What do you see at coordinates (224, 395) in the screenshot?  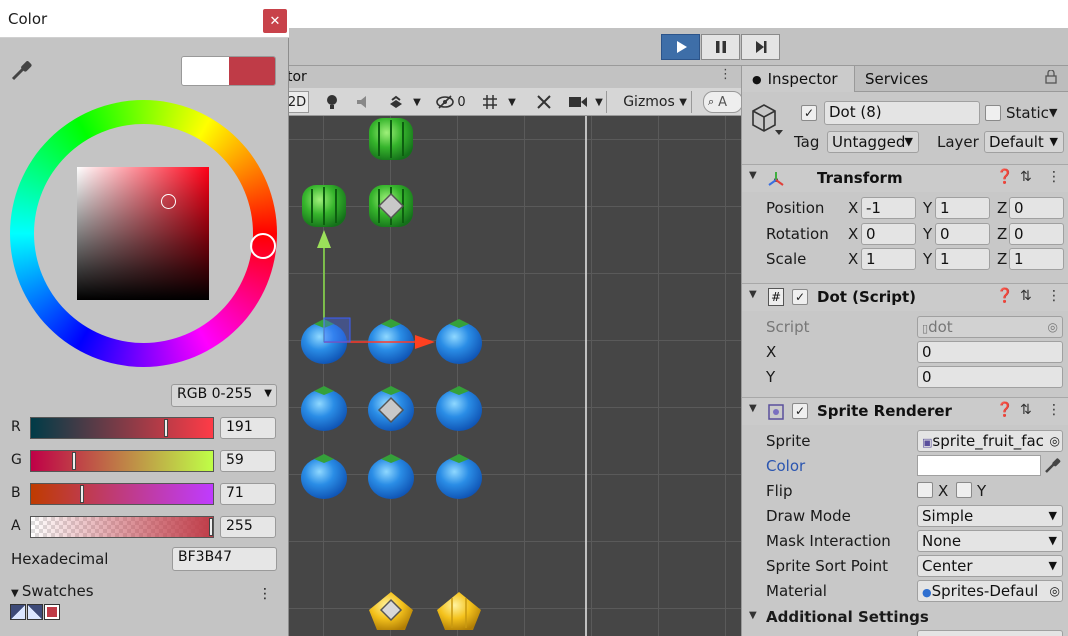 I see `color-mode-dropdown: RGB 0-255 ▼` at bounding box center [224, 395].